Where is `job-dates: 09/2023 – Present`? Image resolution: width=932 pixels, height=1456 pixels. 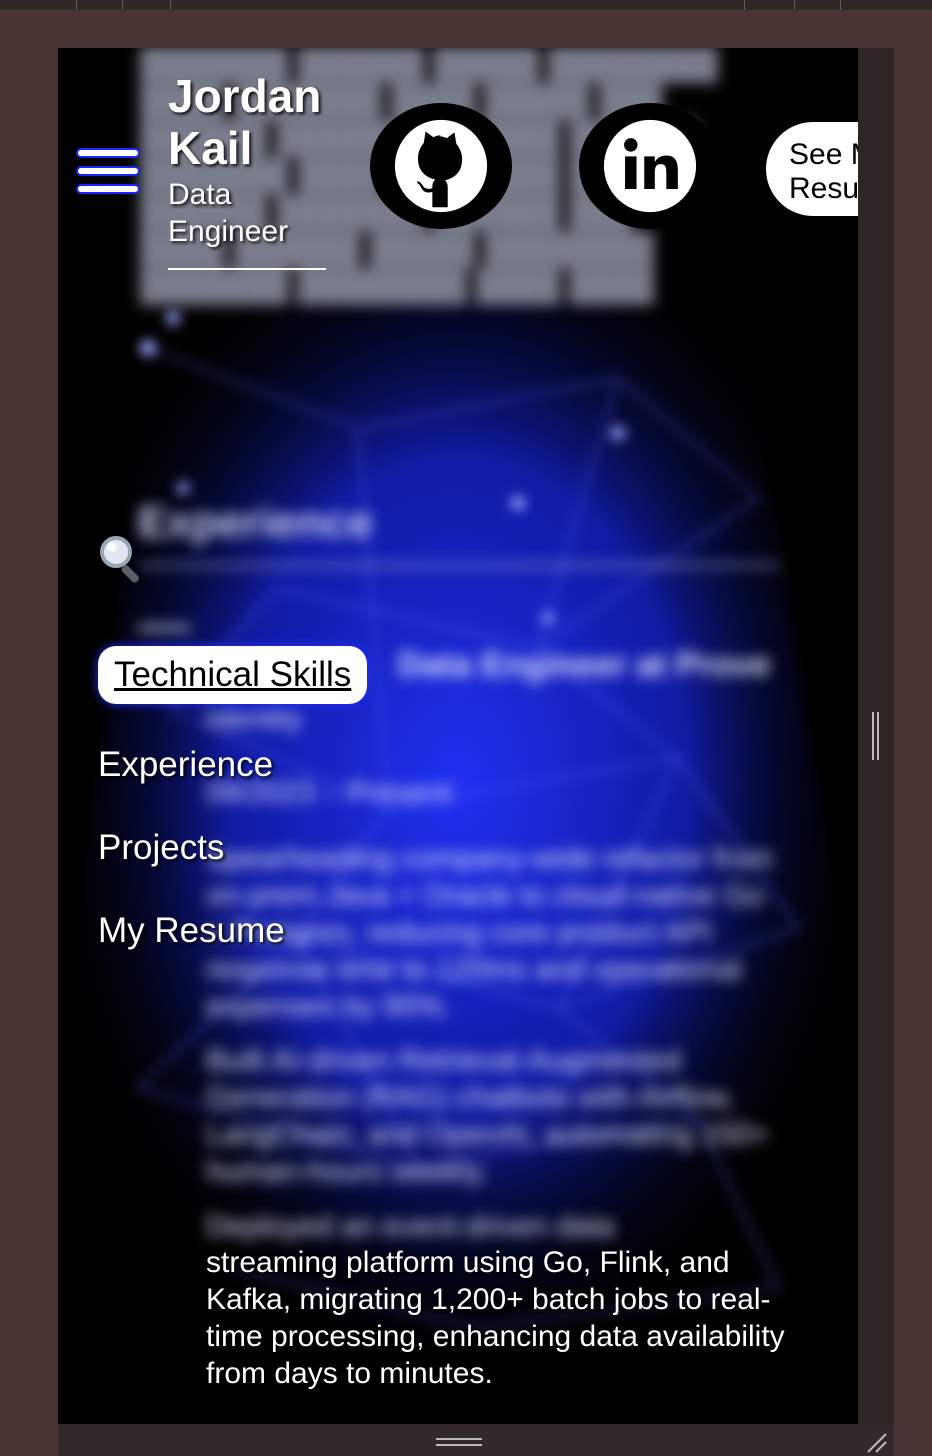 job-dates: 09/2023 – Present is located at coordinates (329, 792).